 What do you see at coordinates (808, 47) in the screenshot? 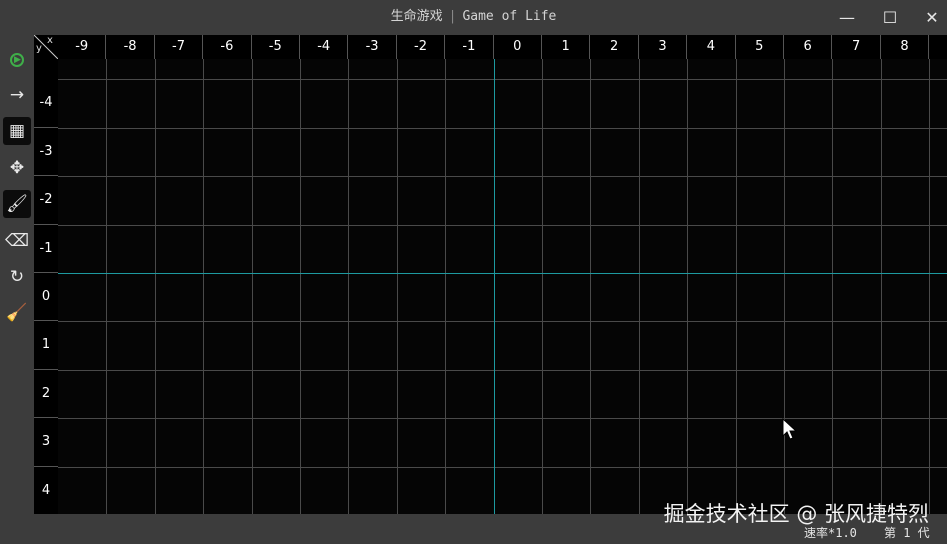
I see `x-tick-label: 6` at bounding box center [808, 47].